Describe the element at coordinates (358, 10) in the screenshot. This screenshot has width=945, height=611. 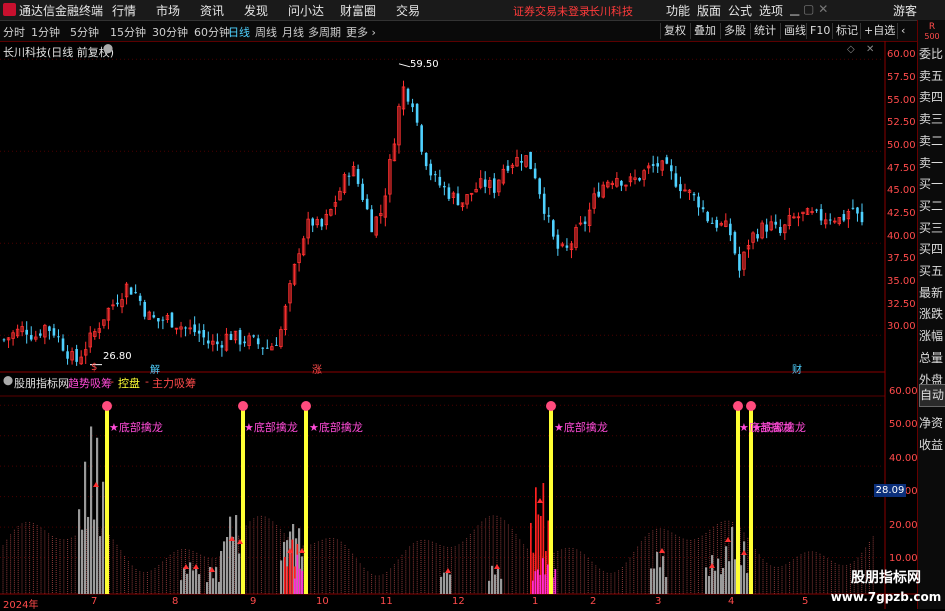
I see `menu-wealth: 财富圈` at that location.